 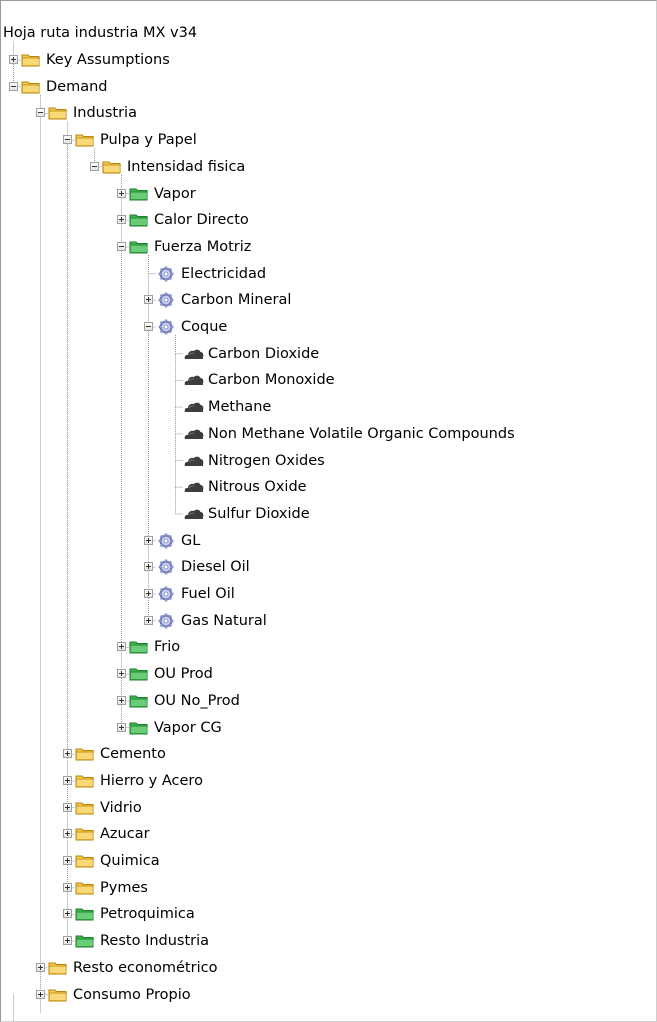 I want to click on tree-node: Electricidad, so click(x=326, y=274).